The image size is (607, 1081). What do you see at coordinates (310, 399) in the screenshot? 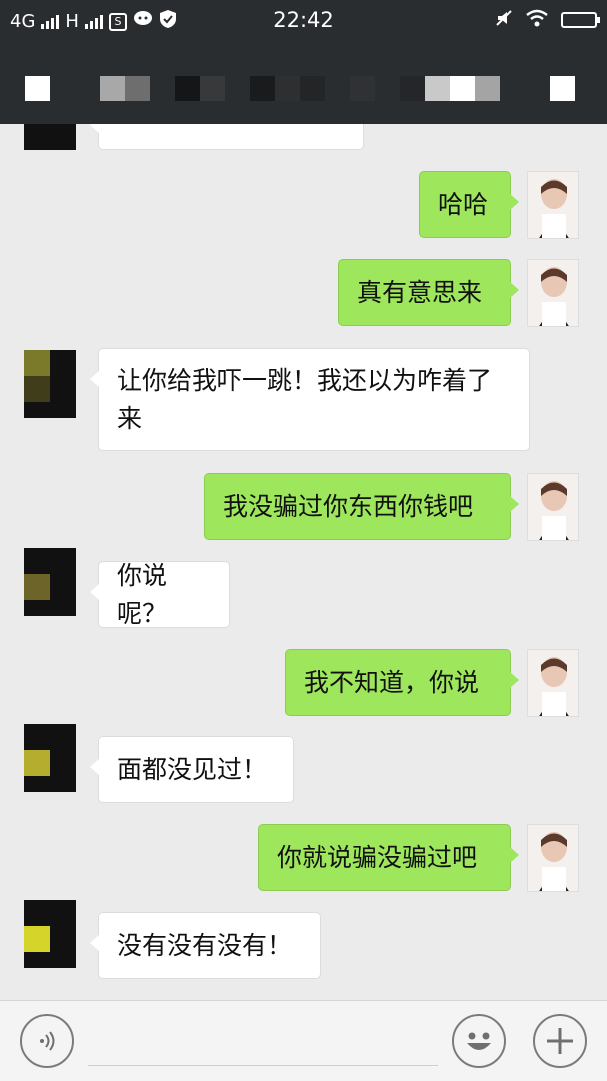
I see `message-bubble: 让你给我吓一跳！我还以为咋着了 来` at bounding box center [310, 399].